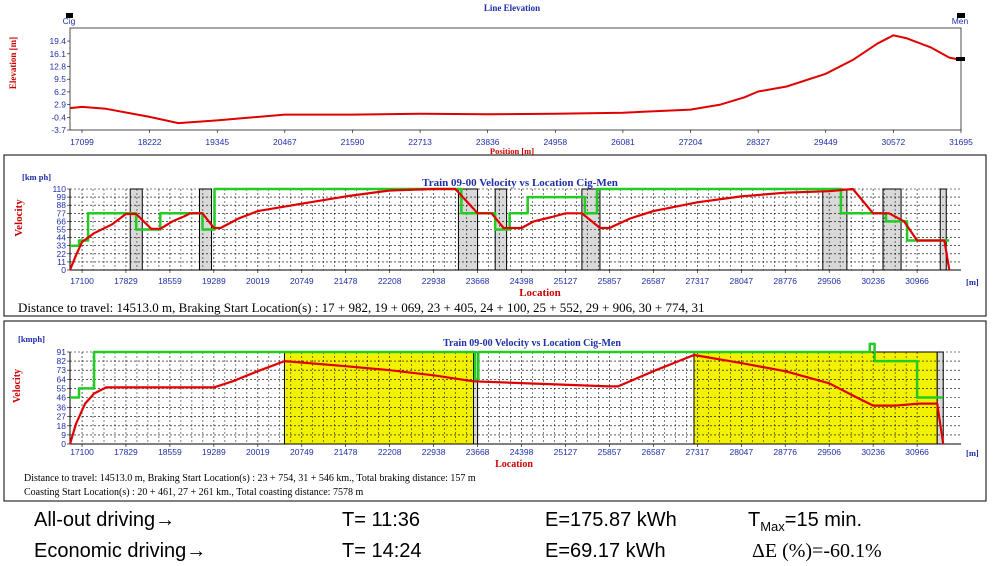 Image resolution: width=995 pixels, height=566 pixels. I want to click on summary-tmax-value: =15 min., so click(823, 520).